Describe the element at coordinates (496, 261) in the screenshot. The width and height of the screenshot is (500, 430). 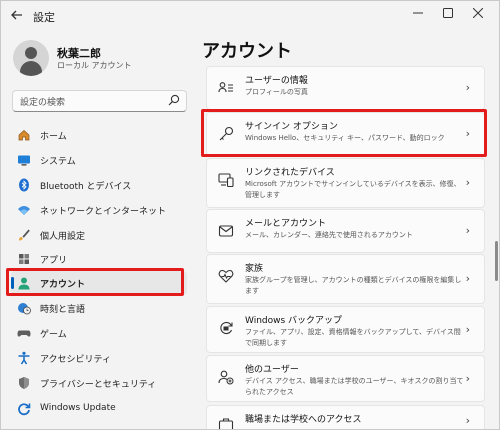
I see `scrollbar-thumb` at that location.